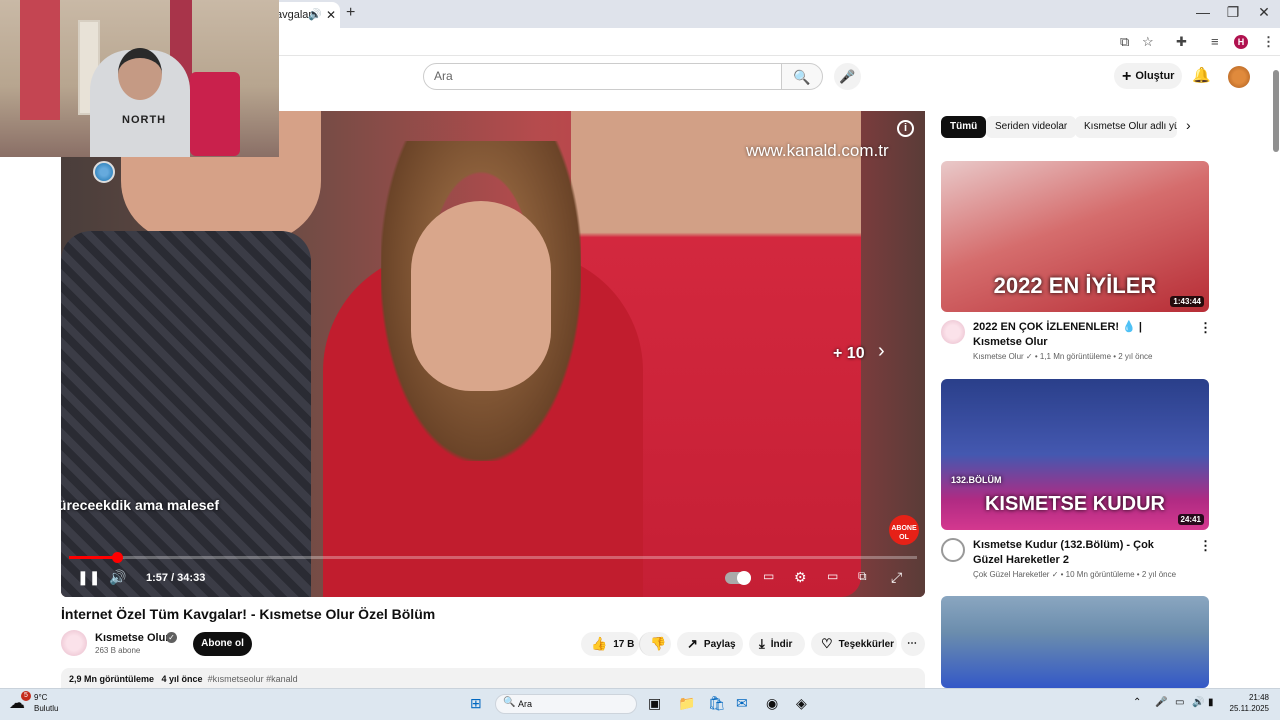 Image resolution: width=1280 pixels, height=720 pixels. I want to click on autoplay-toggle, so click(738, 578).